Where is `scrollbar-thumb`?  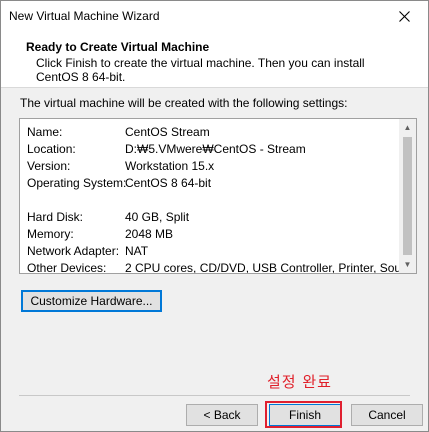
scrollbar-thumb is located at coordinates (407, 196).